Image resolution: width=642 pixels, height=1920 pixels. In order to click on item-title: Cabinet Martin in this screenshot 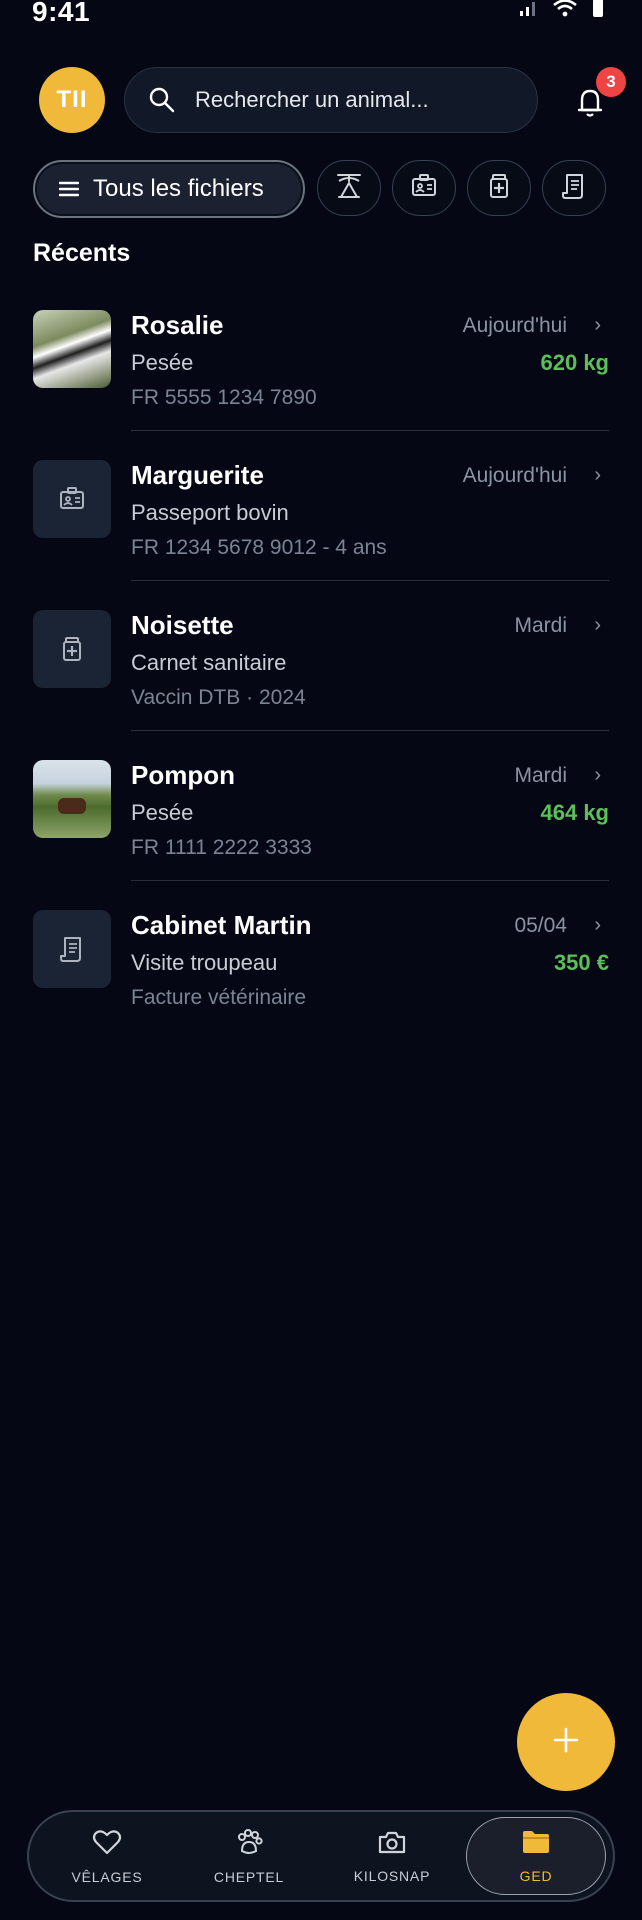, I will do `click(221, 925)`.